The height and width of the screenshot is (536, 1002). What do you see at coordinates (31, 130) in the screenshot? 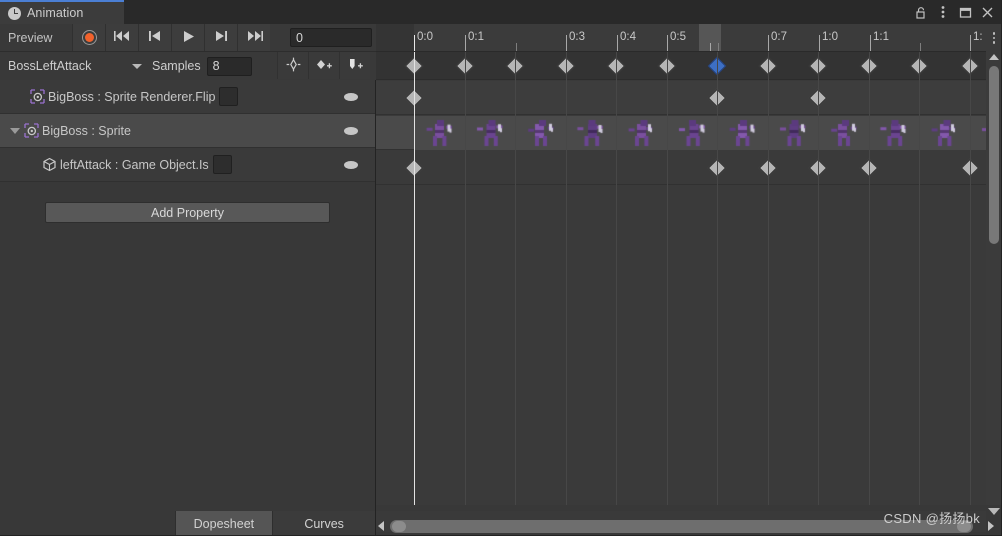
I see `sprite-renderer-icon` at bounding box center [31, 130].